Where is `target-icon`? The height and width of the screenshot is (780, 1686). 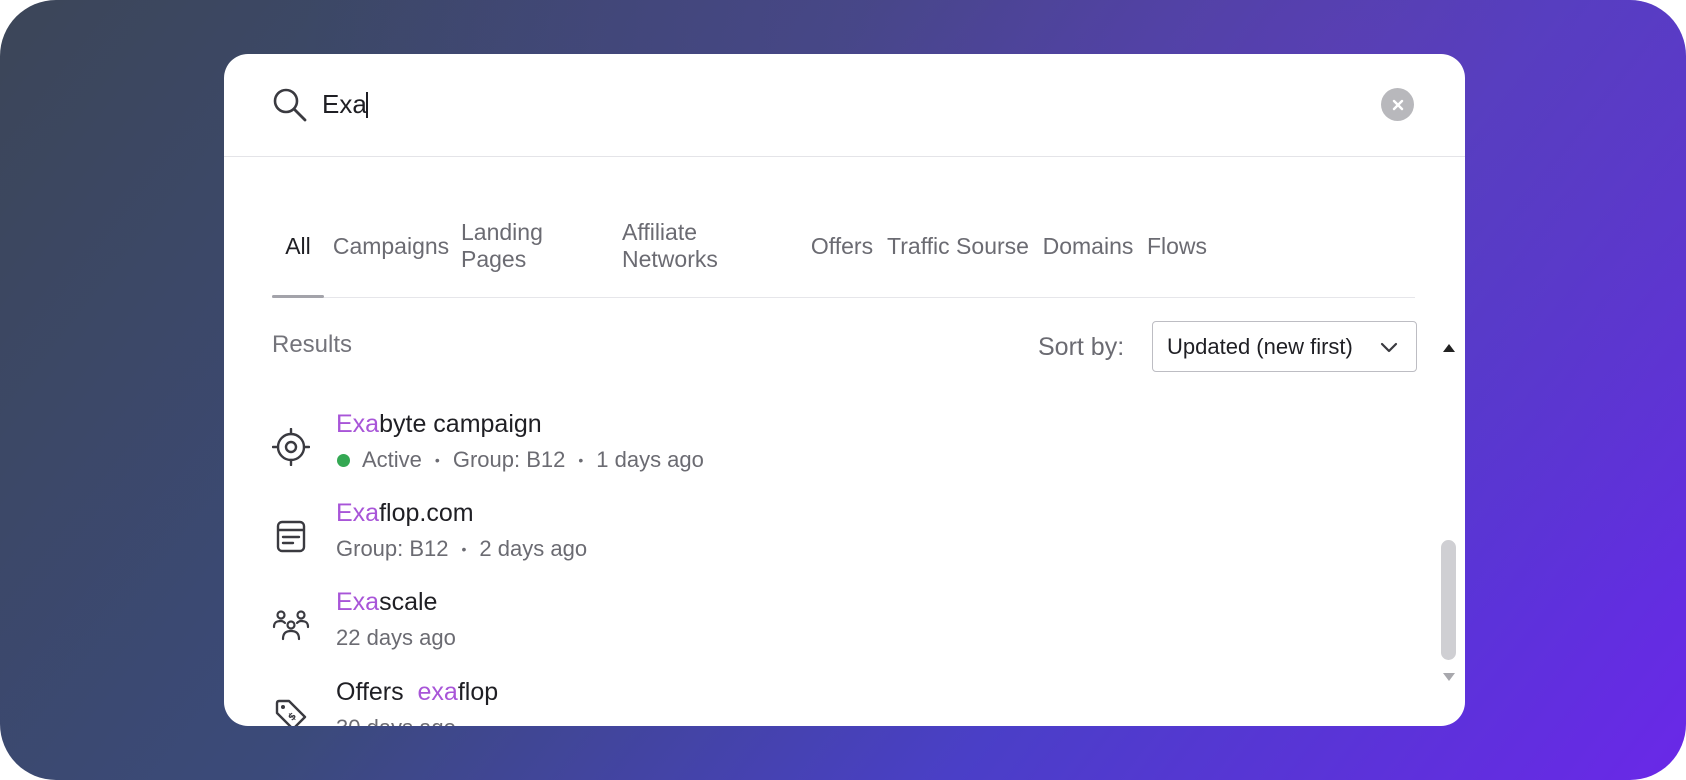
target-icon is located at coordinates (291, 447).